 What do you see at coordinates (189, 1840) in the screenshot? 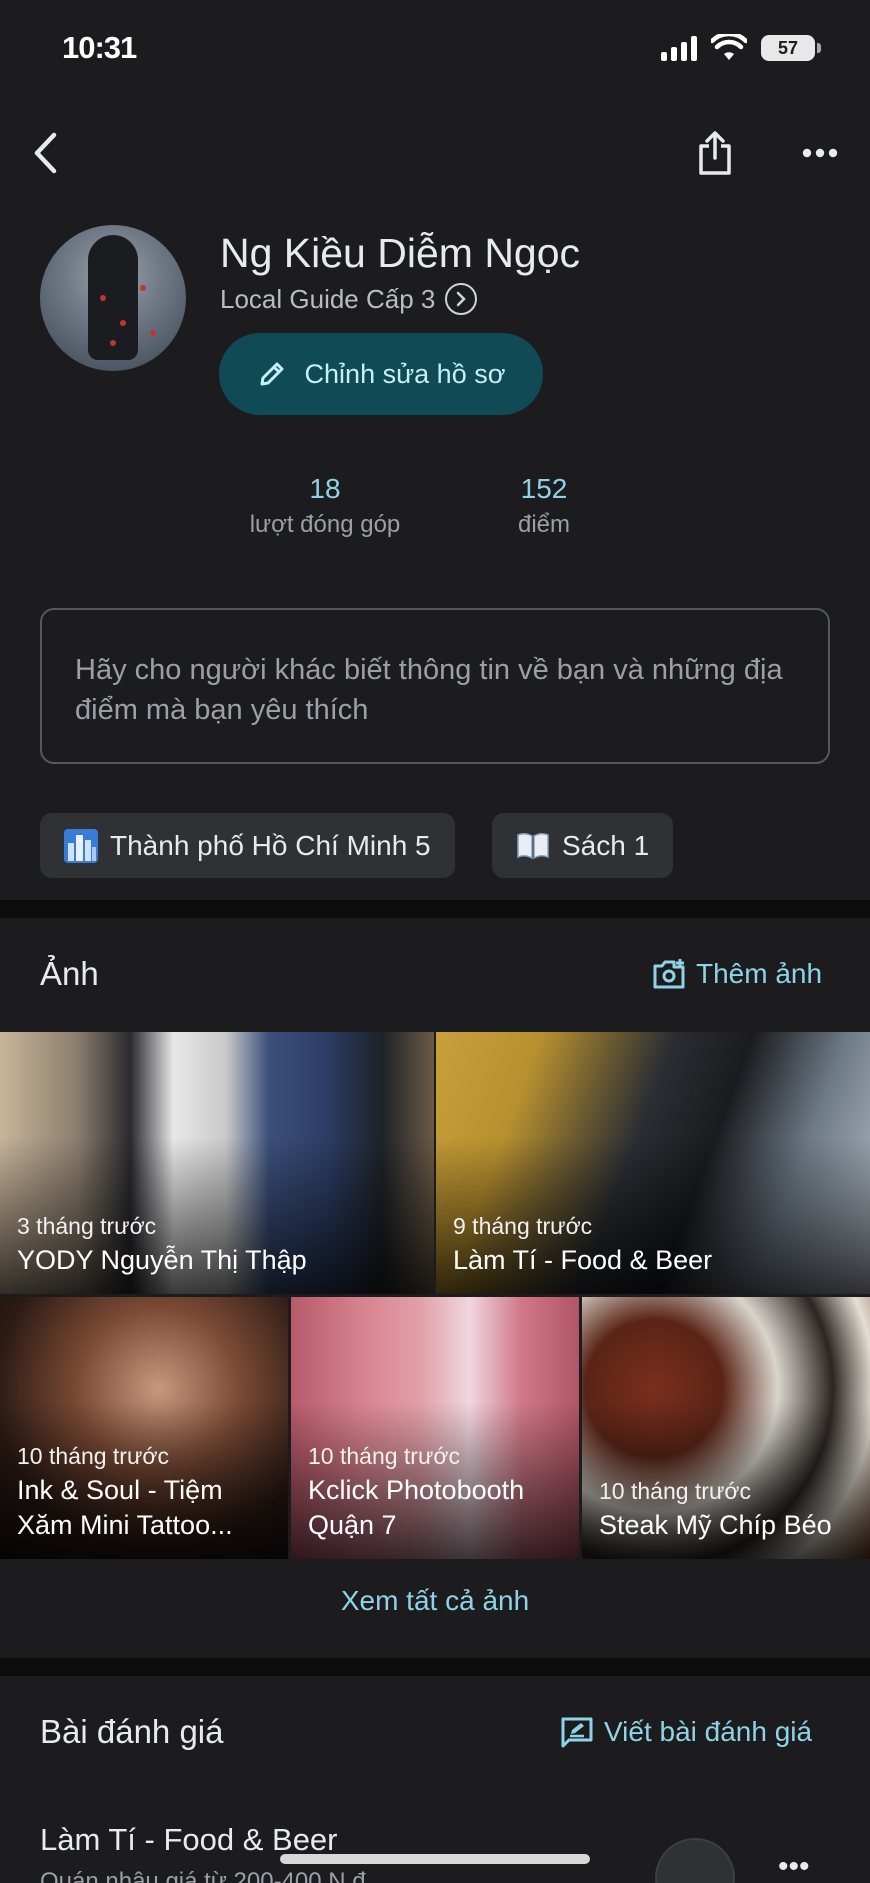
I see `review-place-name: Làm Tí - Food & Beer` at bounding box center [189, 1840].